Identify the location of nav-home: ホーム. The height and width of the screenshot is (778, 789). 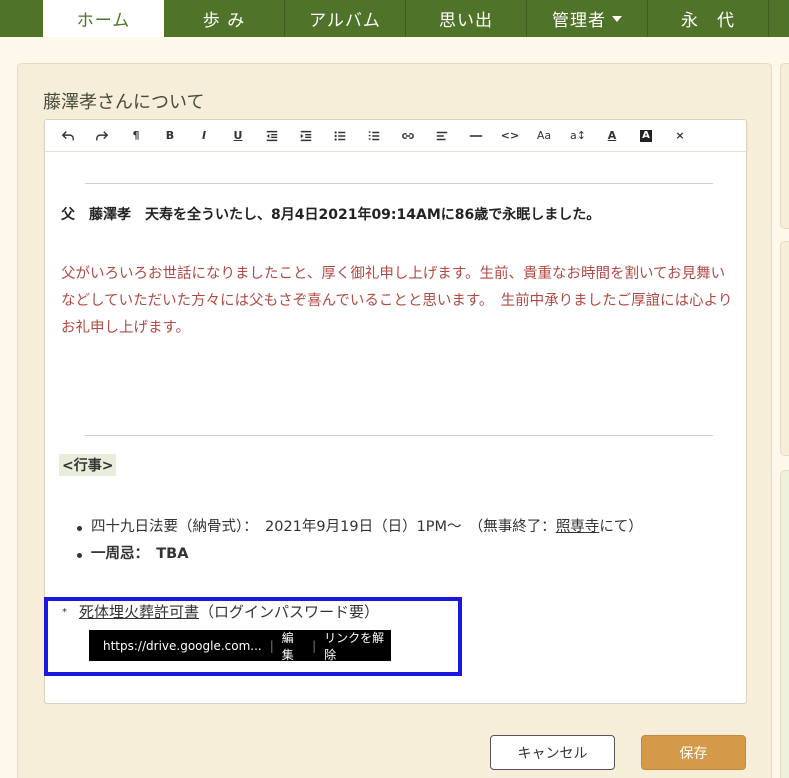
(103, 18).